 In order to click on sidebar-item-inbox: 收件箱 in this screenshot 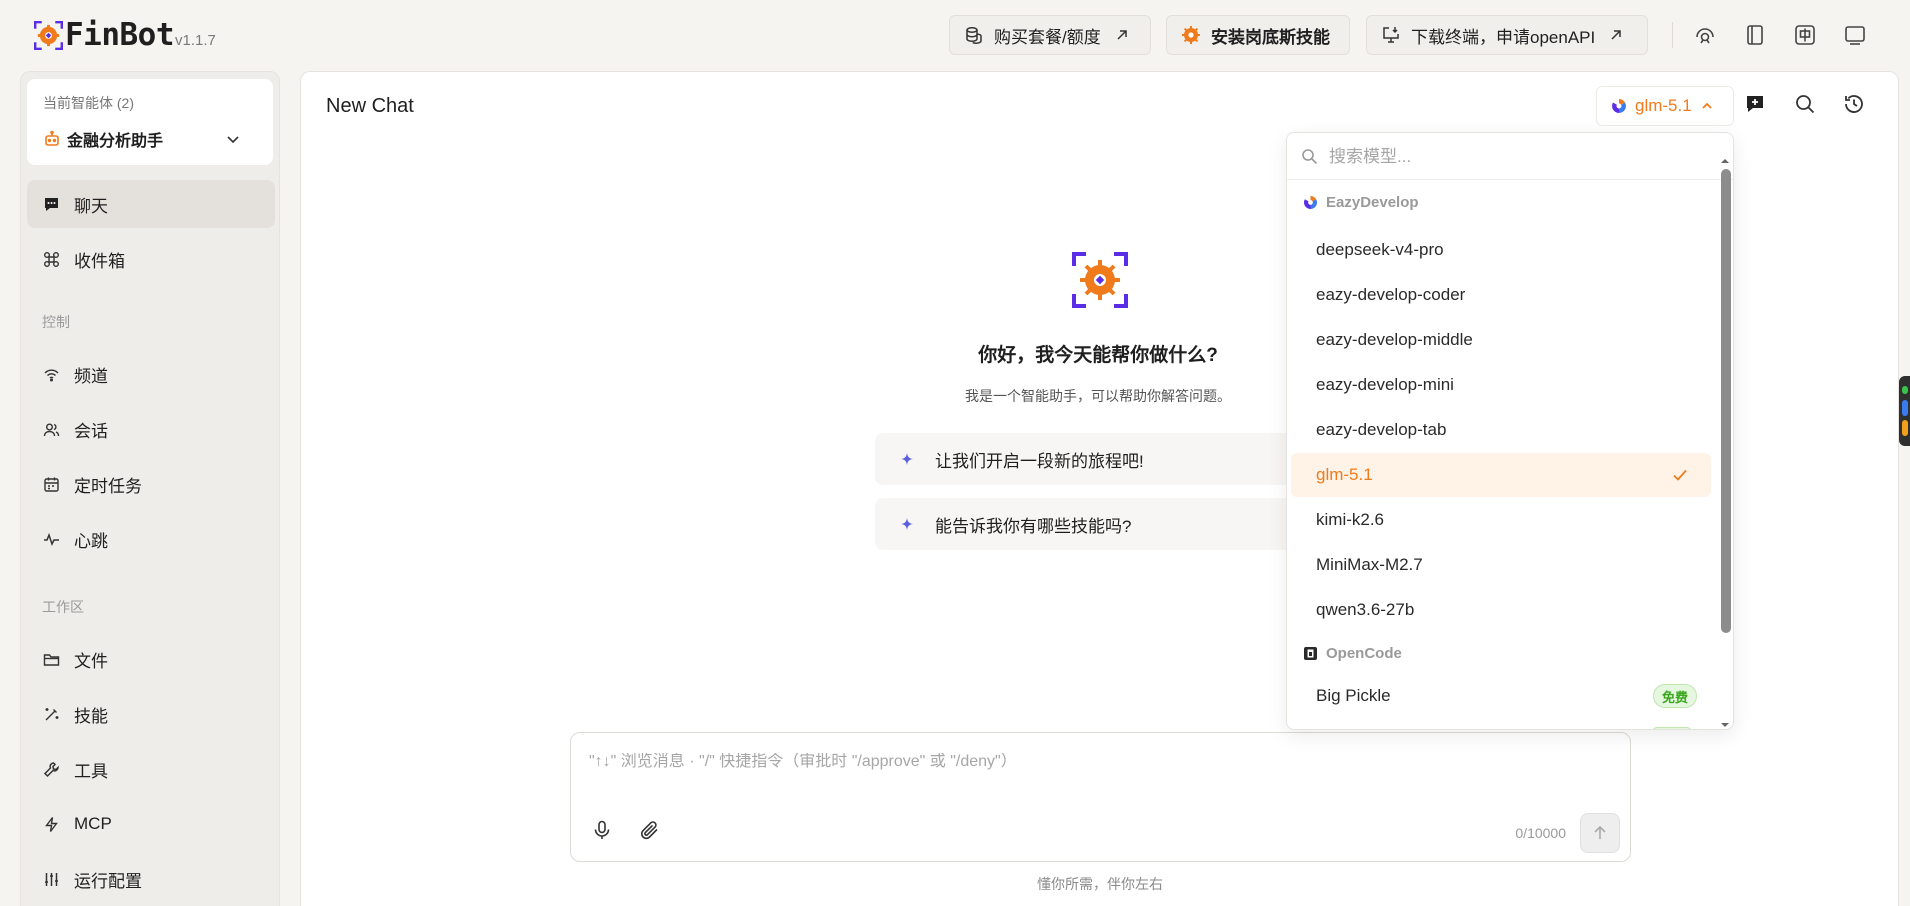, I will do `click(151, 259)`.